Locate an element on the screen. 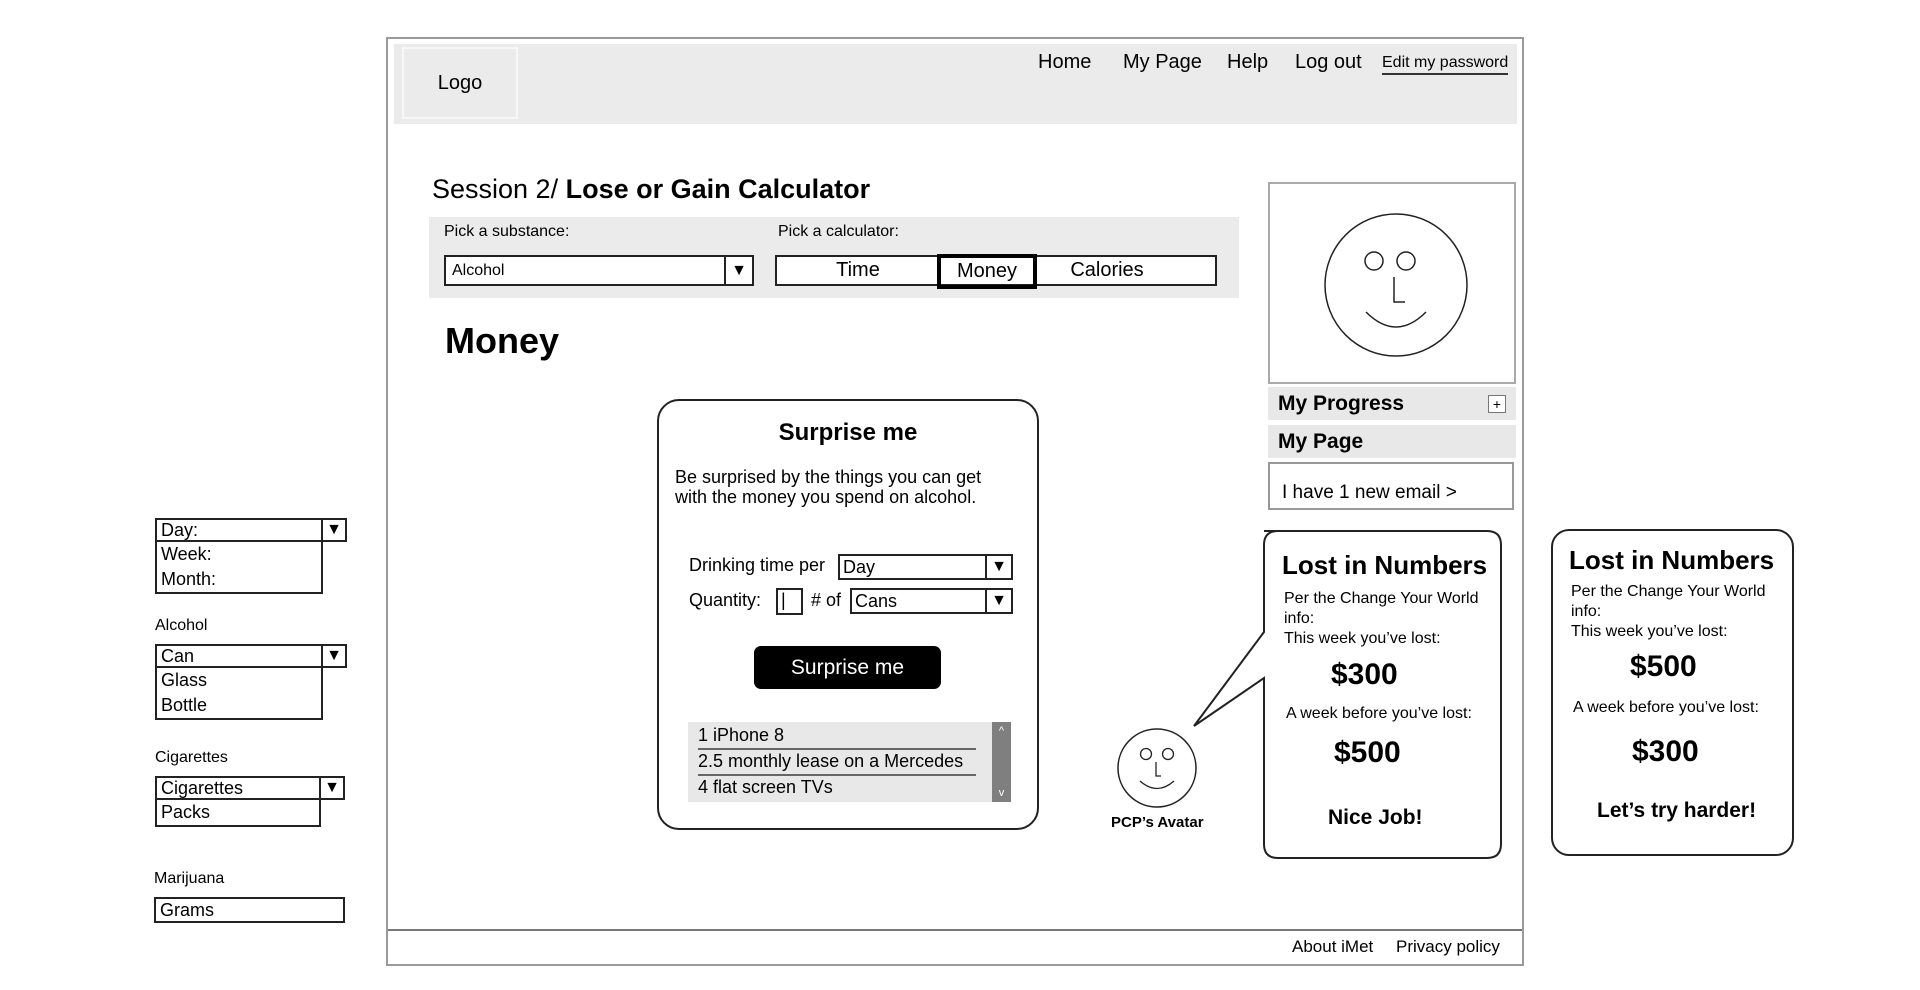 The width and height of the screenshot is (1920, 990). sidebar-item-my-progress: My Progress + is located at coordinates (1392, 403).